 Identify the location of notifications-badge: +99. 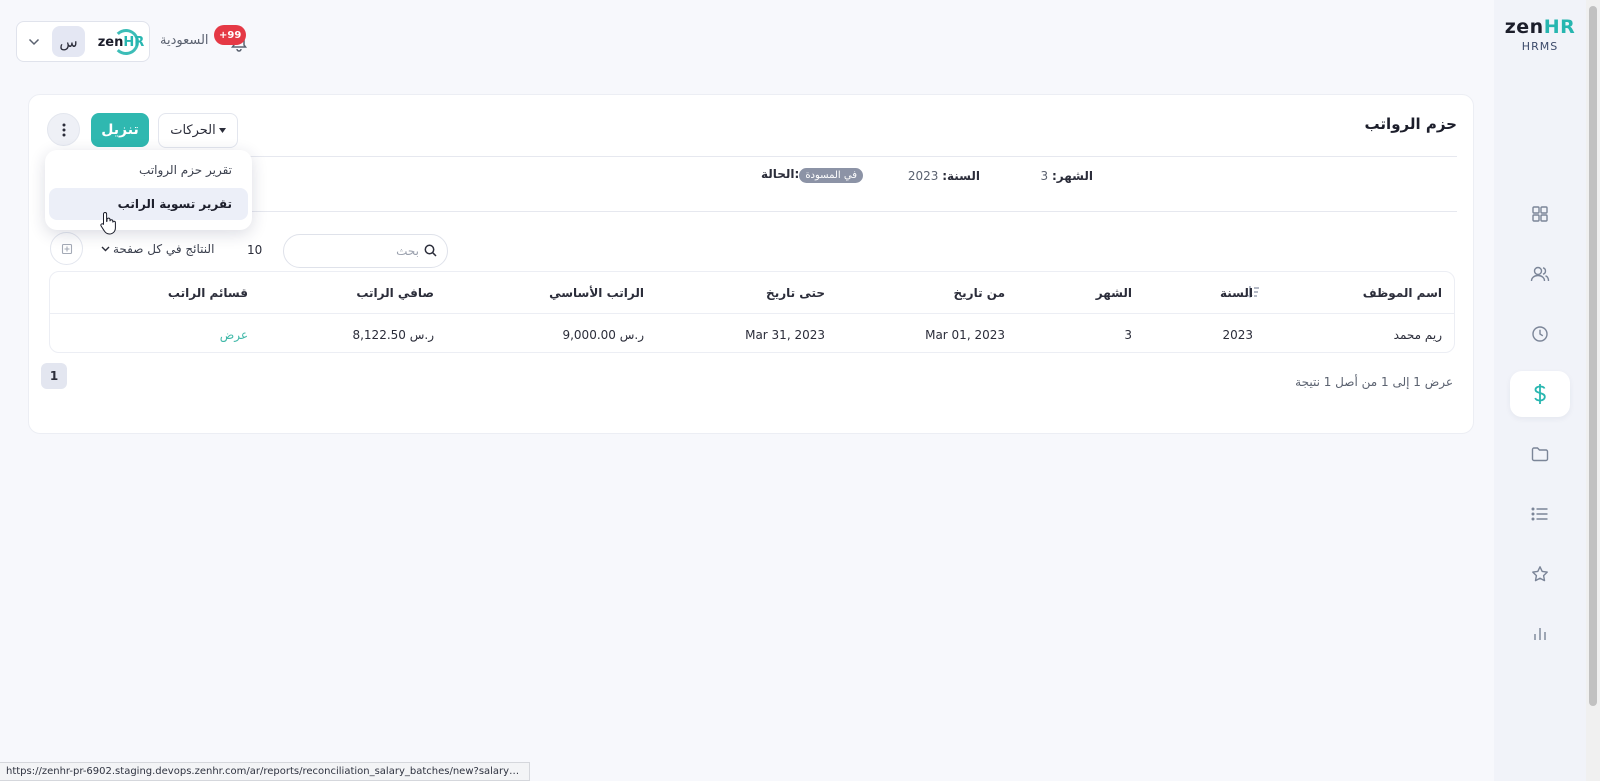
(230, 35).